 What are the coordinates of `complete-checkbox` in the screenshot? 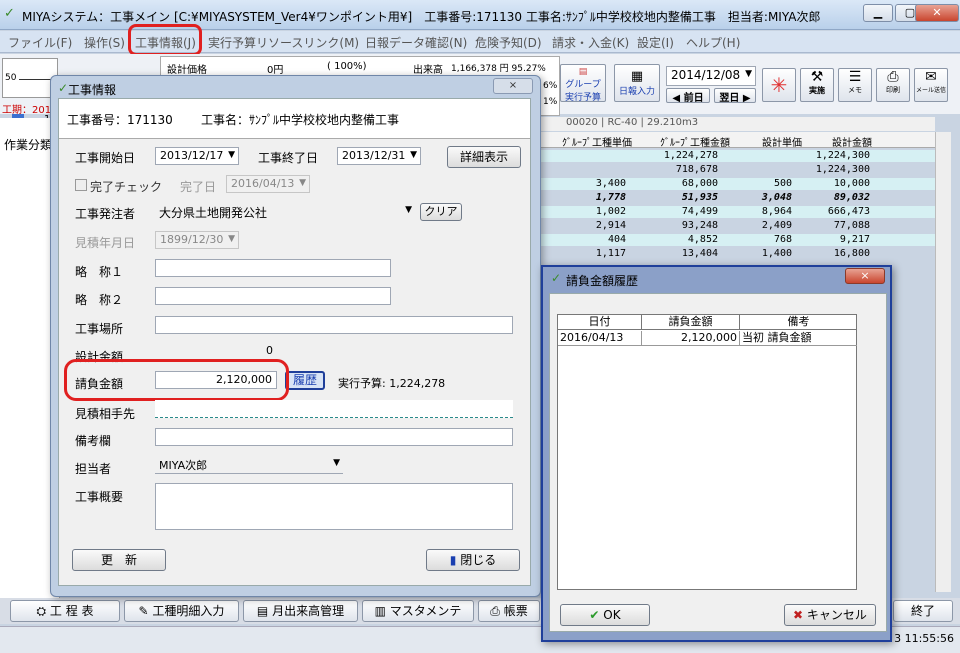 It's located at (81, 185).